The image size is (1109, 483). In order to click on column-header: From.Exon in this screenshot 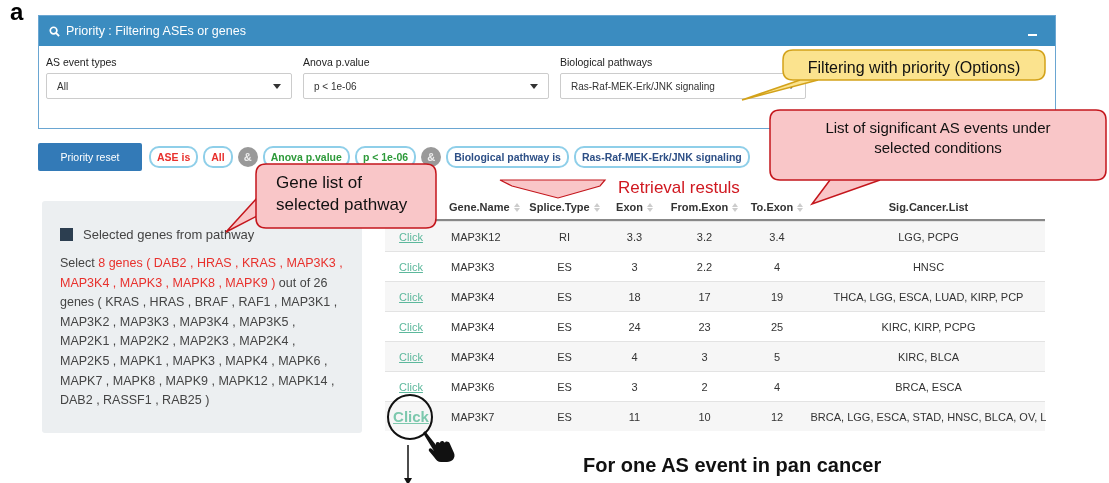, I will do `click(704, 207)`.